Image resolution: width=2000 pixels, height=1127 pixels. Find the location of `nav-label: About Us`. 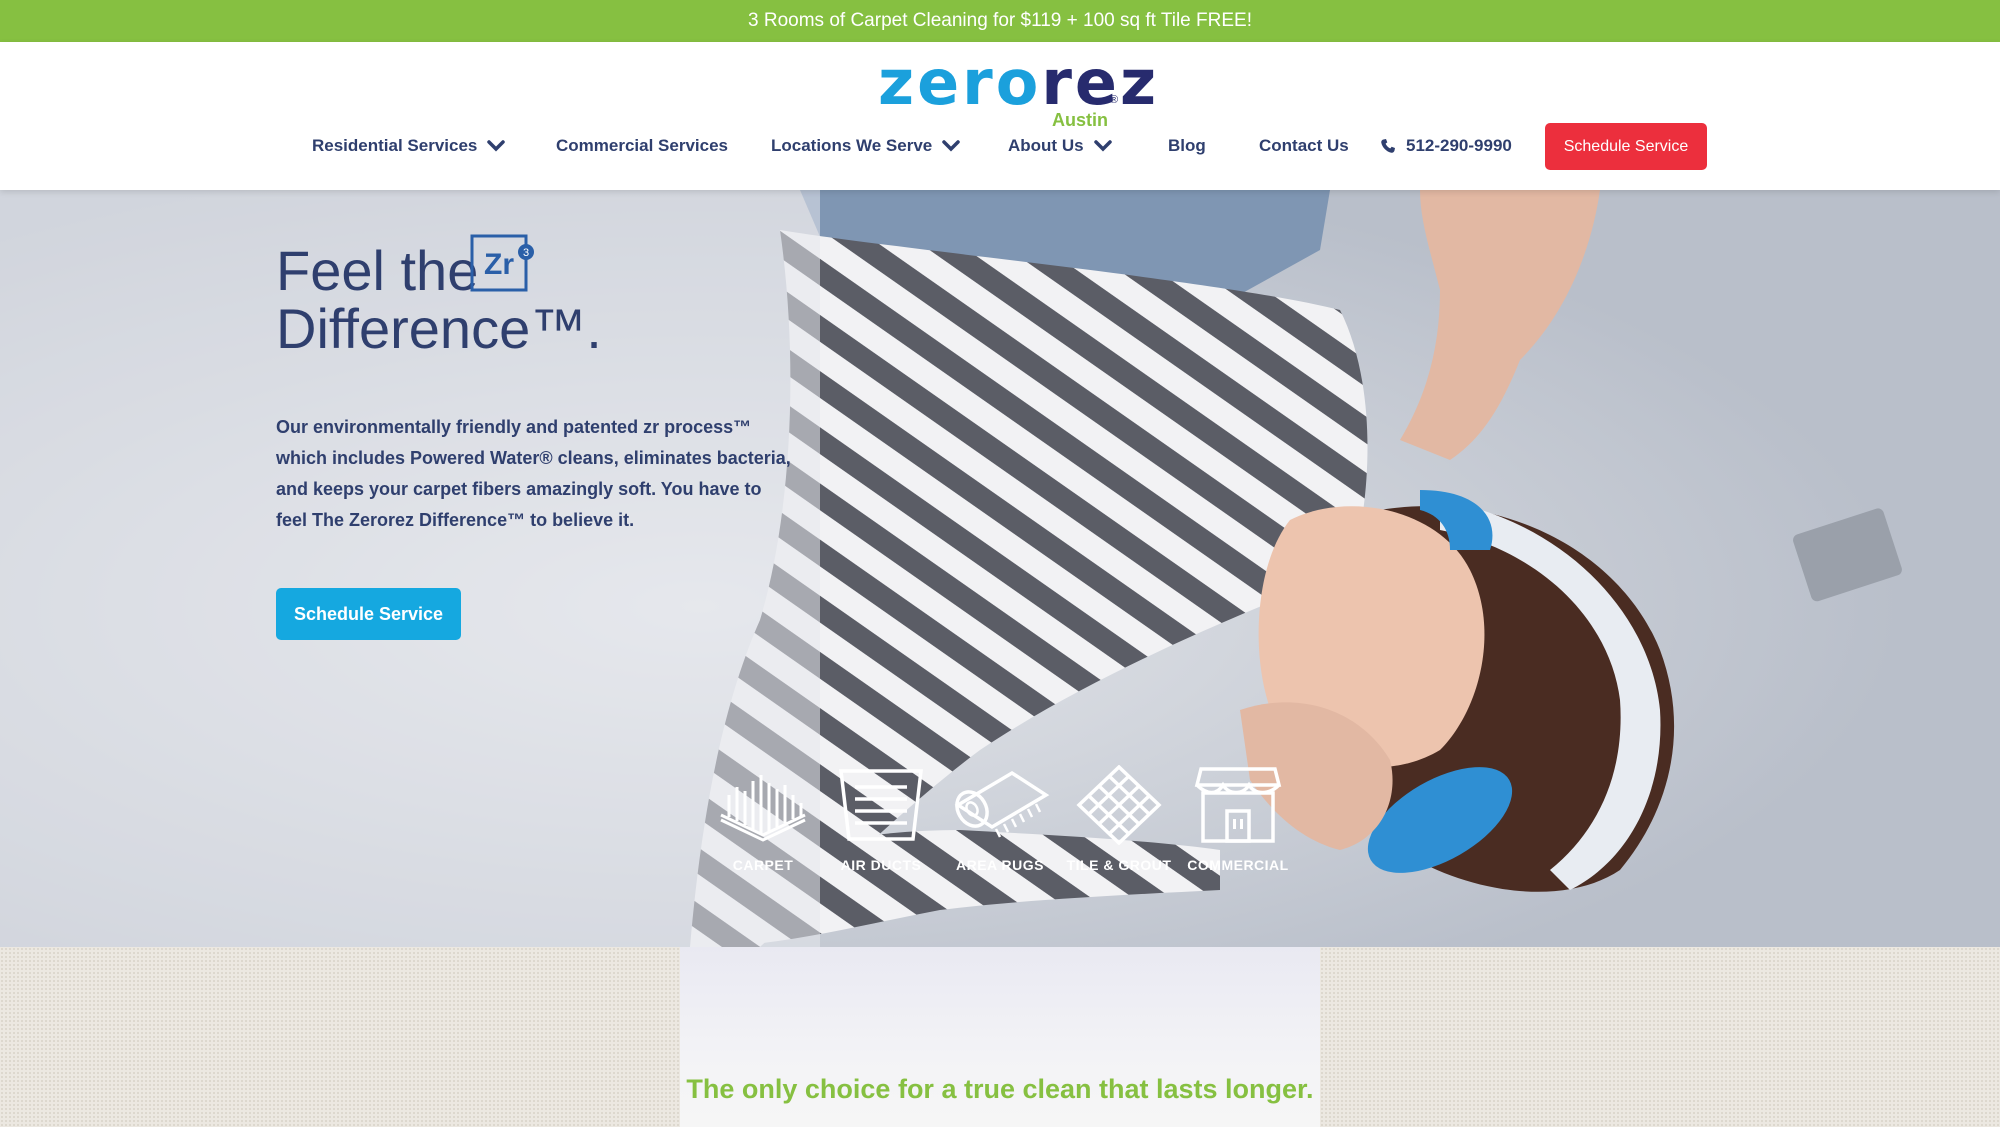

nav-label: About Us is located at coordinates (1046, 145).